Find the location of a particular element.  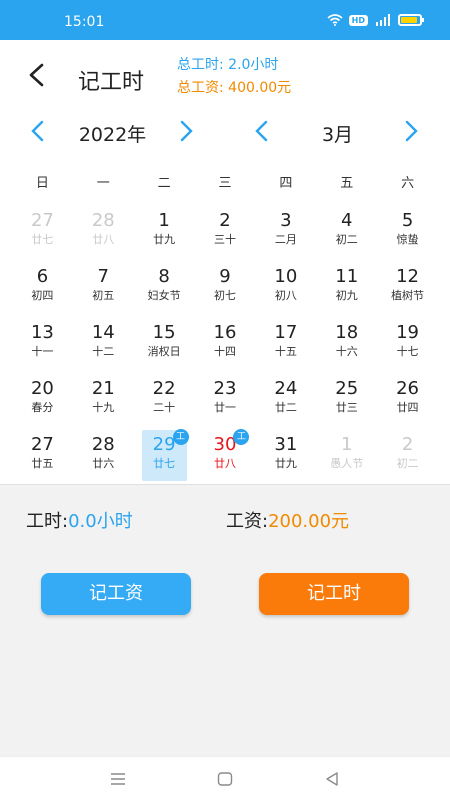

day-number: 19 is located at coordinates (408, 332).